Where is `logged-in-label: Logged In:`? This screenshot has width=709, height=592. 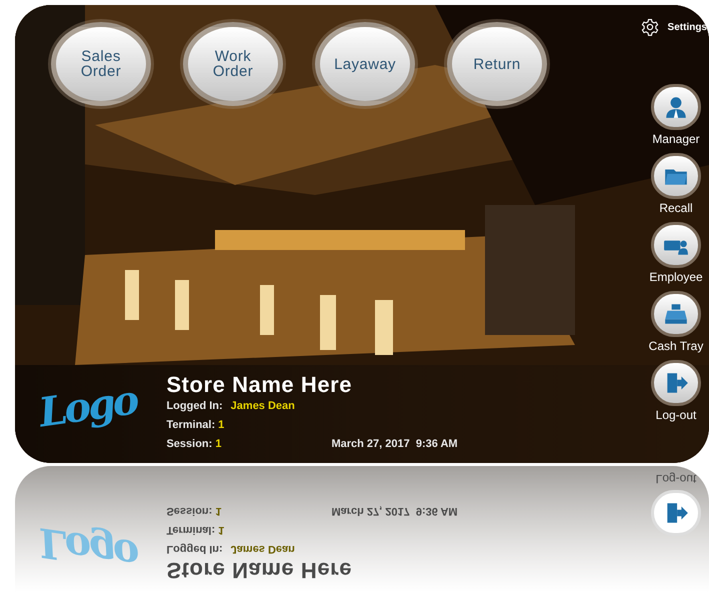
logged-in-label: Logged In: is located at coordinates (194, 406).